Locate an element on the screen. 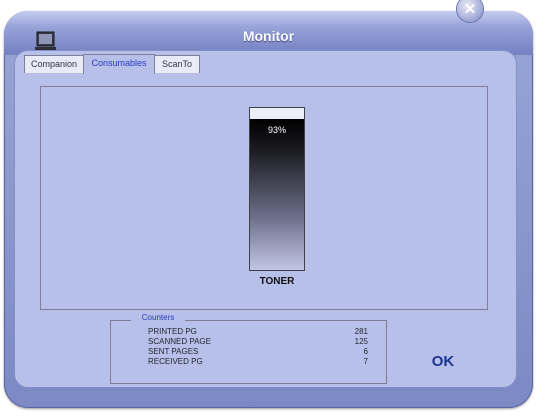 The width and height of the screenshot is (541, 416). toner-label: TONER is located at coordinates (277, 281).